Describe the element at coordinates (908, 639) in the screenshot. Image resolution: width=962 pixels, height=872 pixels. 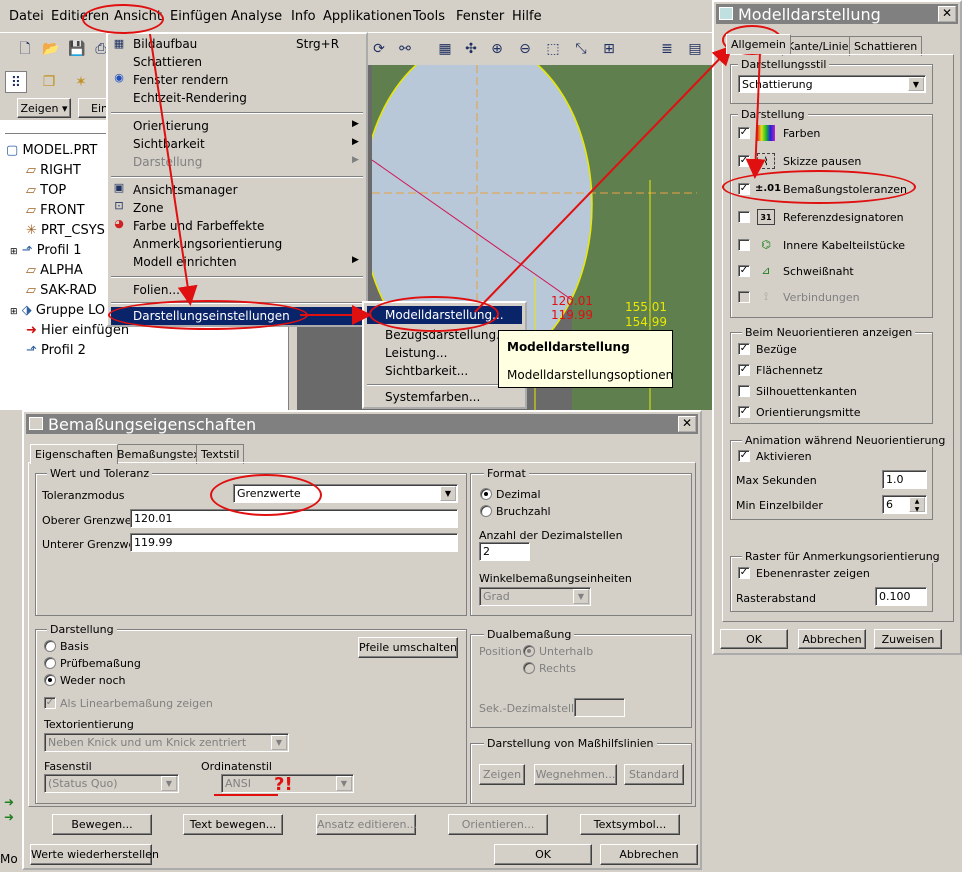
I see `zuweisen-button: Zuweisen` at that location.